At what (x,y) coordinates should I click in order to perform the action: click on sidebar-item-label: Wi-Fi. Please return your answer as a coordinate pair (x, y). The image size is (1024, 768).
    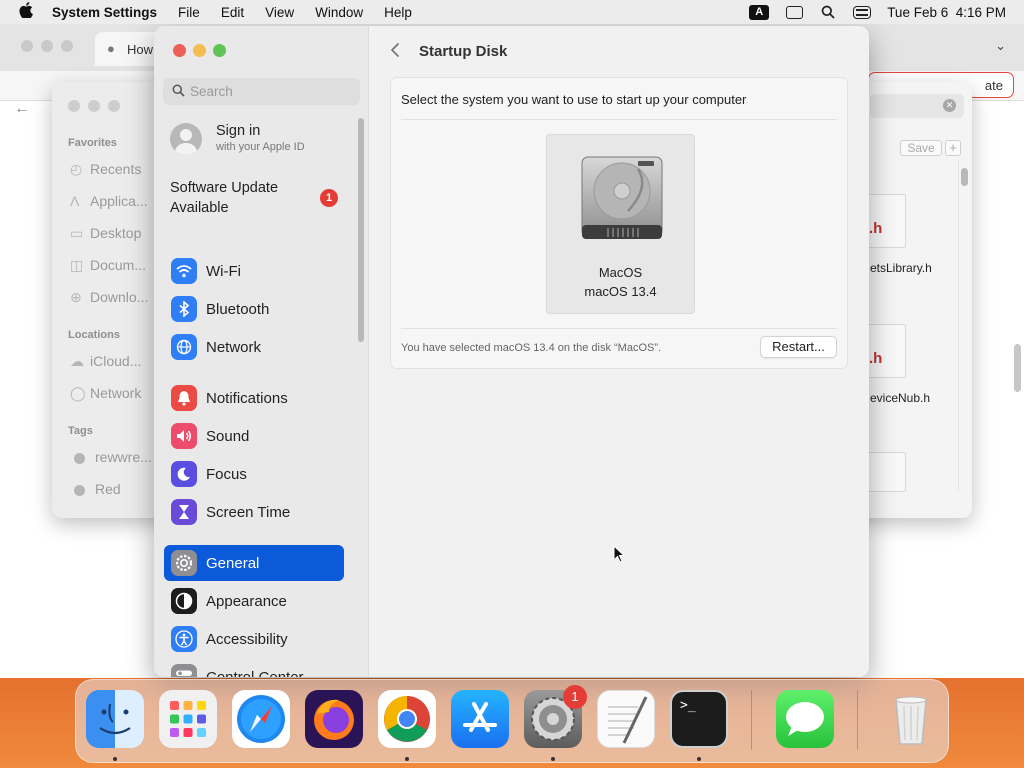
    Looking at the image, I should click on (223, 271).